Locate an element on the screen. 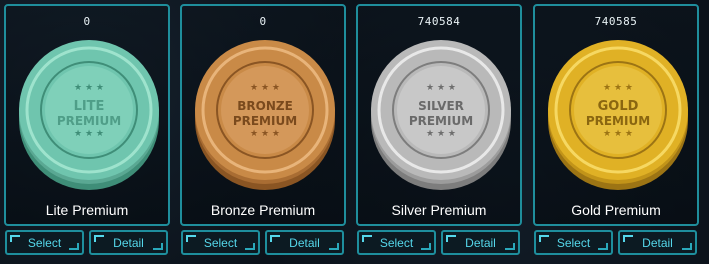  svg-text: GOLD is located at coordinates (618, 106).